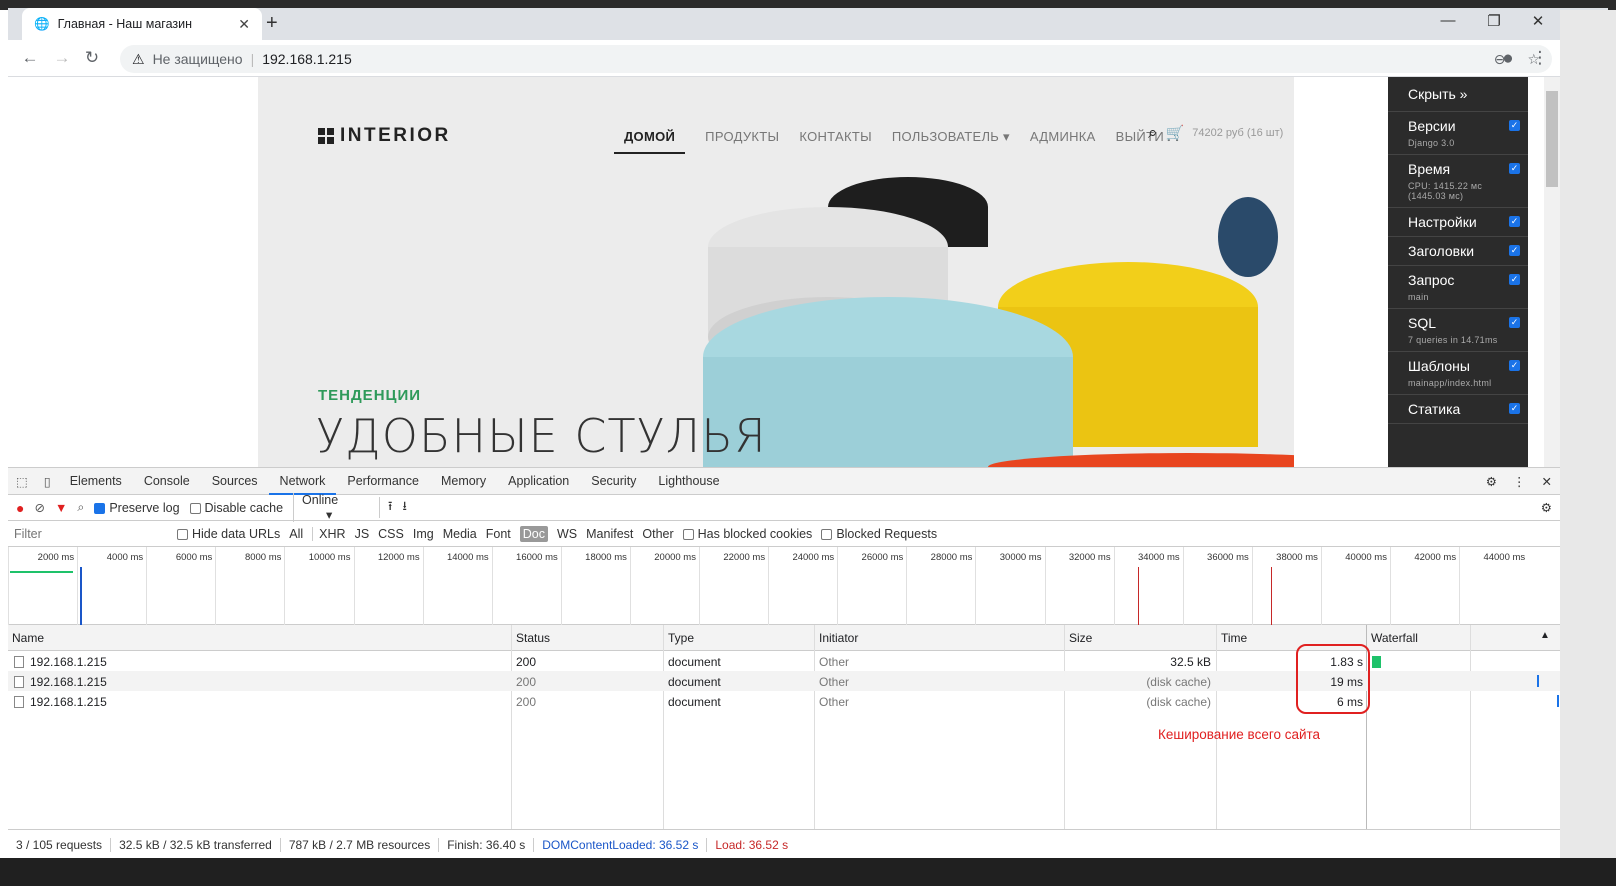 The width and height of the screenshot is (1616, 886). What do you see at coordinates (404, 507) in the screenshot?
I see `export-har-icon: ⭳` at bounding box center [404, 507].